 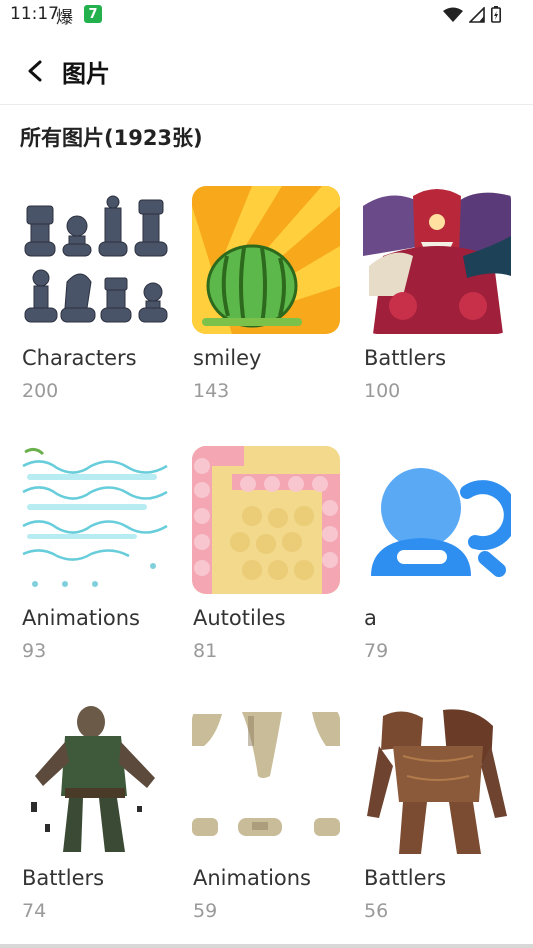 I want to click on album-item: Autotiles 81, so click(x=267, y=554).